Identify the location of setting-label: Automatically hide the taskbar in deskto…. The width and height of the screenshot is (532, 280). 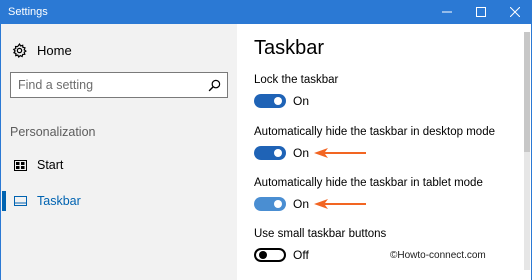
(374, 132).